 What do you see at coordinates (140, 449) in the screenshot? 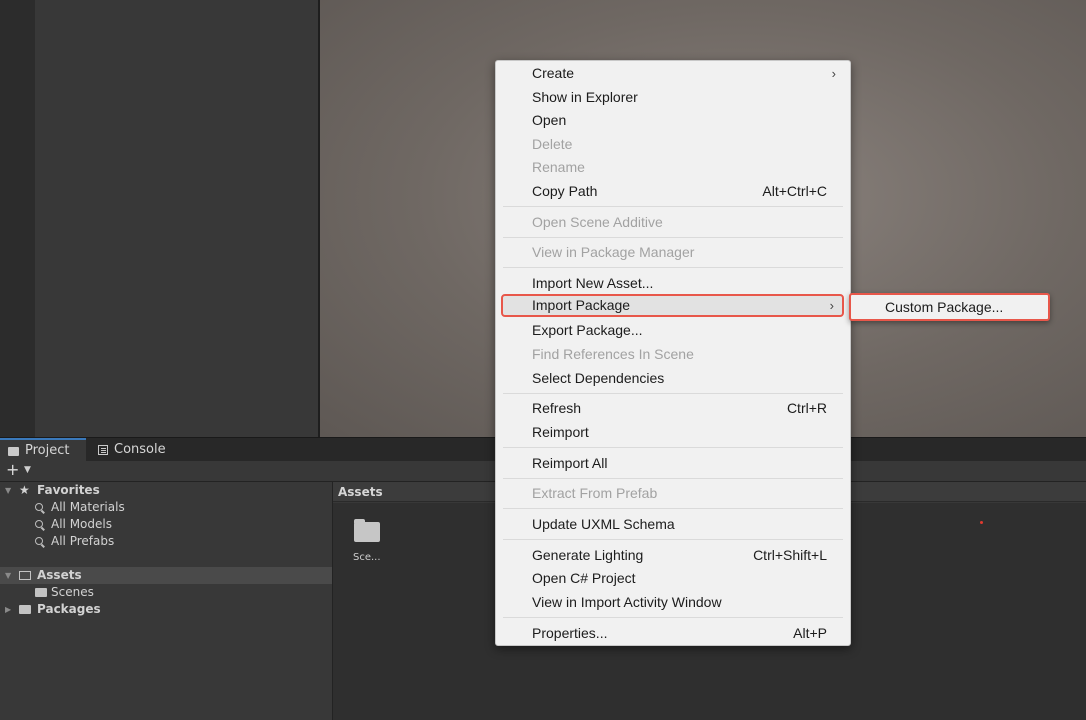
I see `tab-console-label: Console` at bounding box center [140, 449].